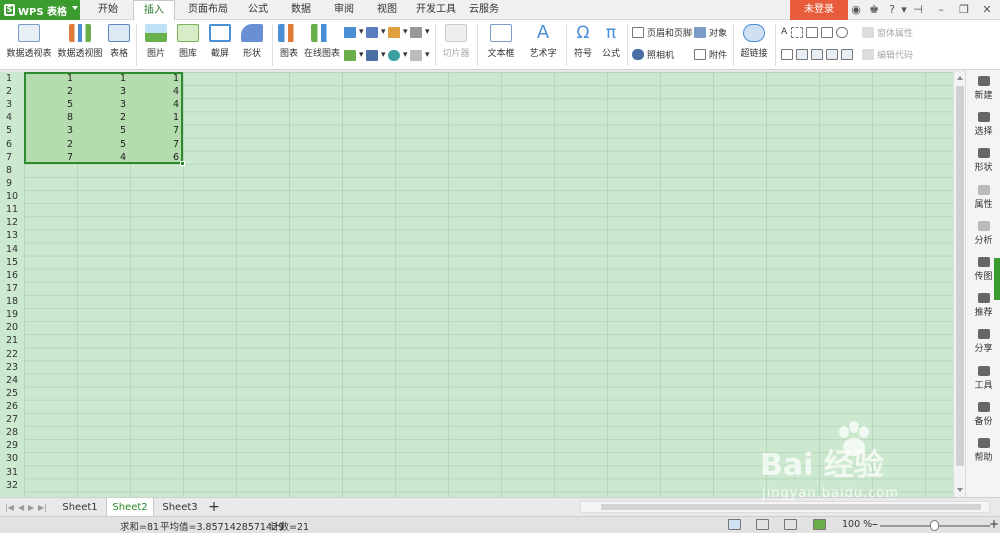  What do you see at coordinates (710, 32) in the screenshot?
I see `object-button: 对象` at bounding box center [710, 32].